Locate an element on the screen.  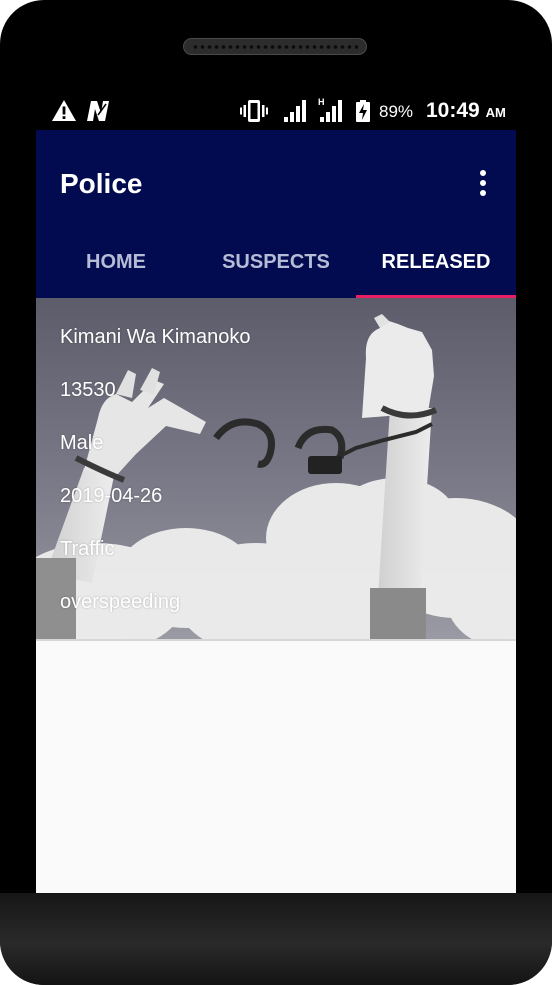
vibrate-icon is located at coordinates (254, 111).